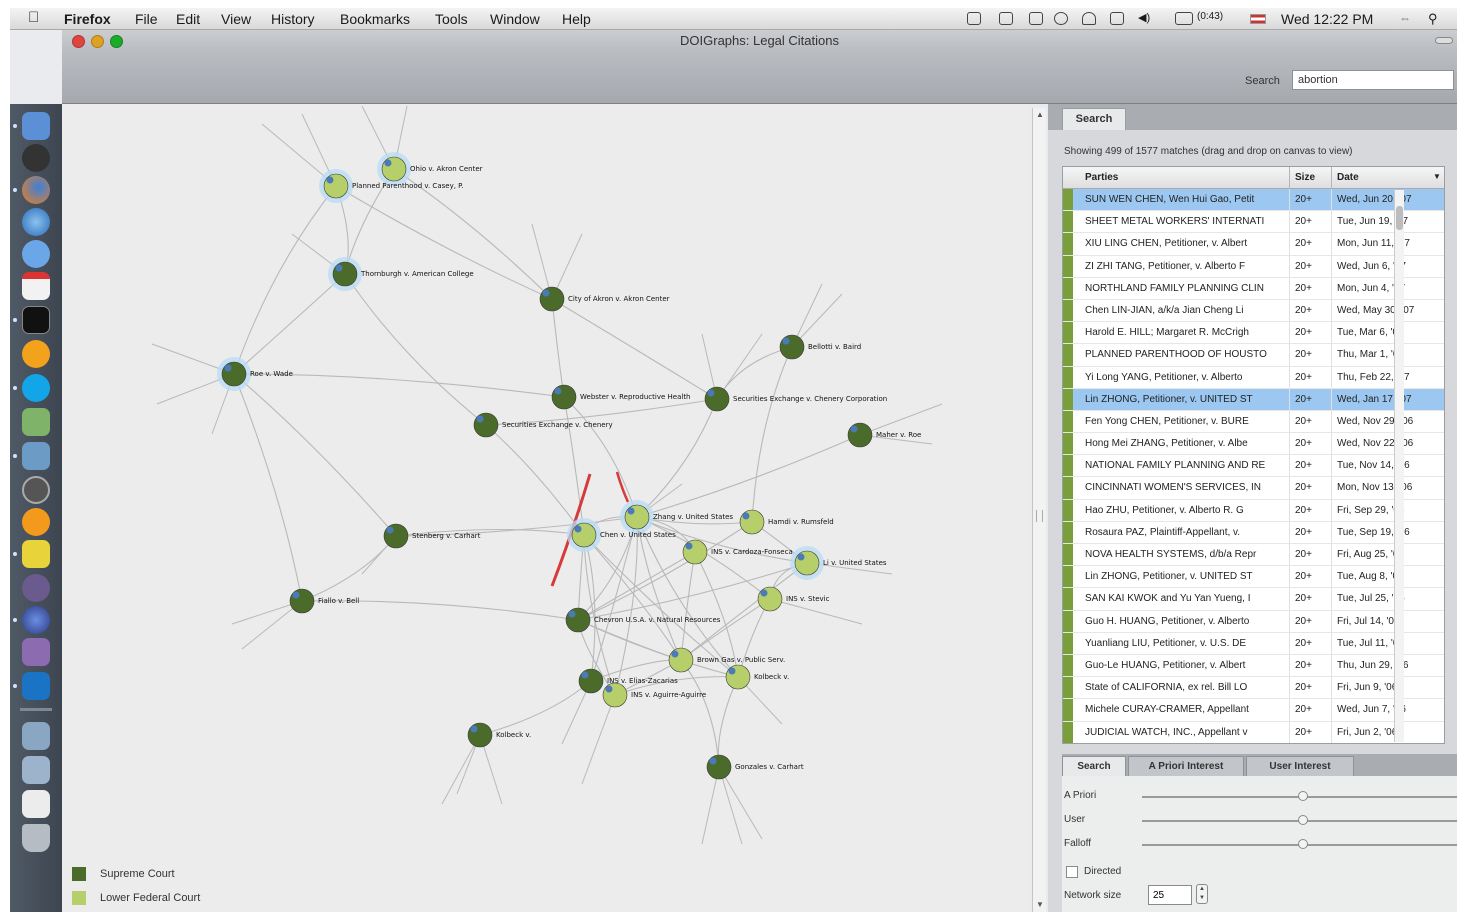  I want to click on scroll-up-icon: ▲, so click(1040, 115).